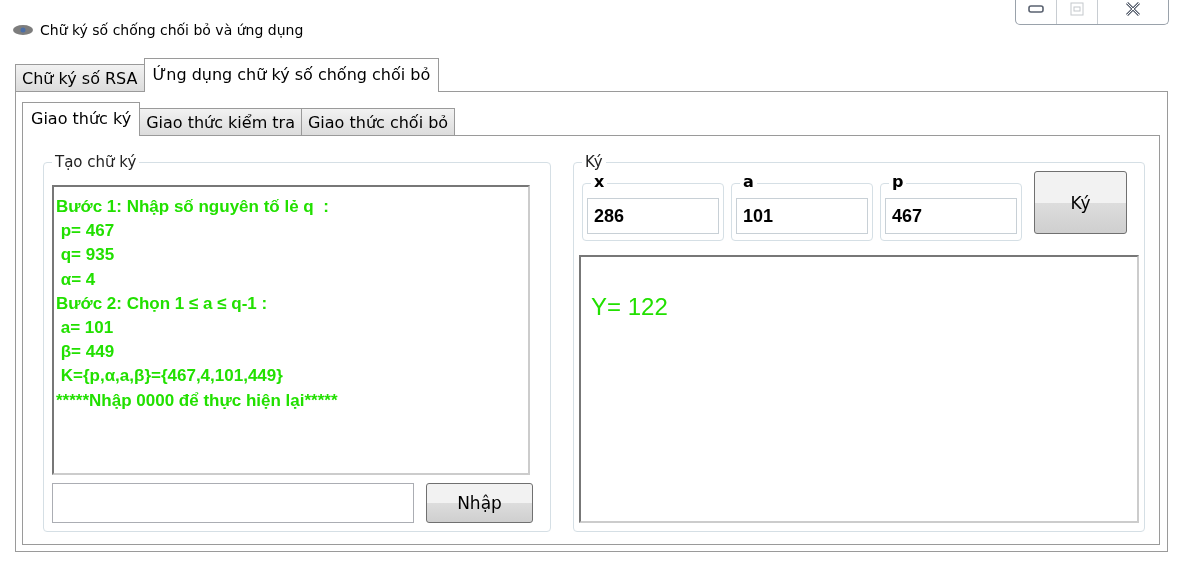  I want to click on log-line: a= 101, so click(86, 328).